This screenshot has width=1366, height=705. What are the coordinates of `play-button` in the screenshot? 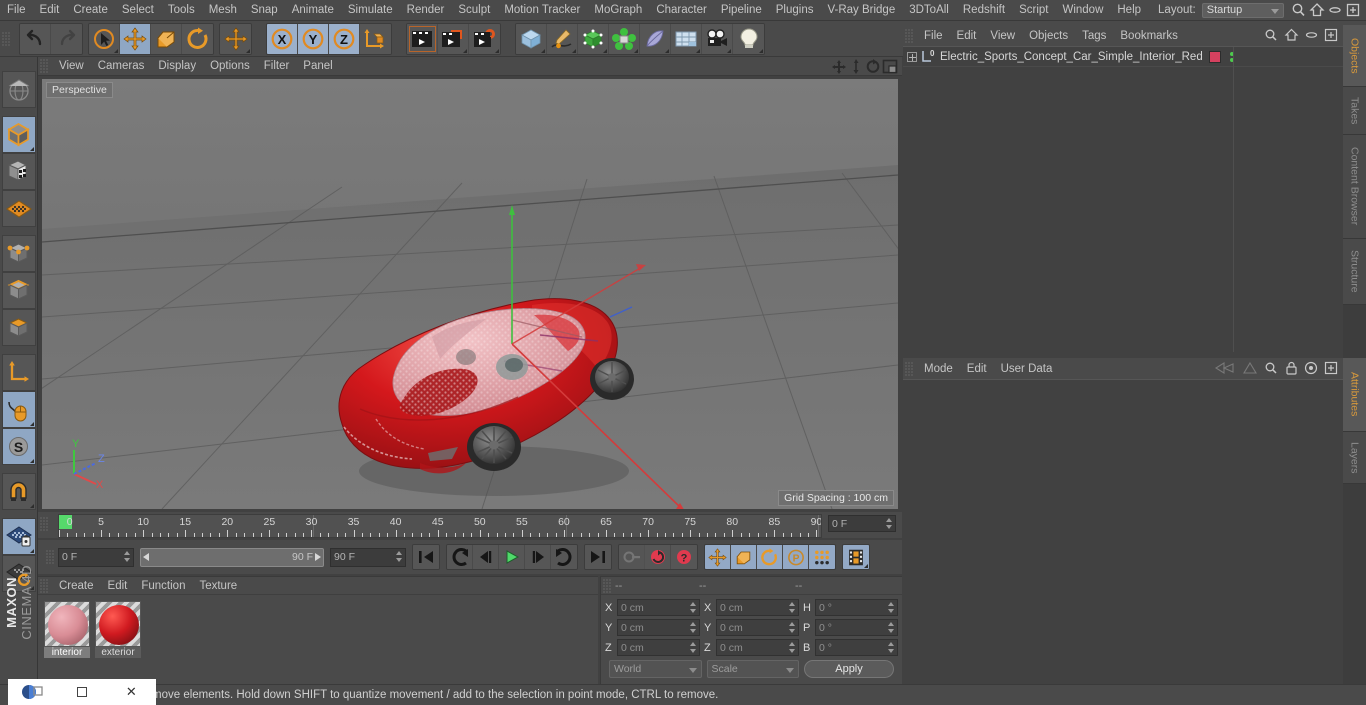 It's located at (512, 557).